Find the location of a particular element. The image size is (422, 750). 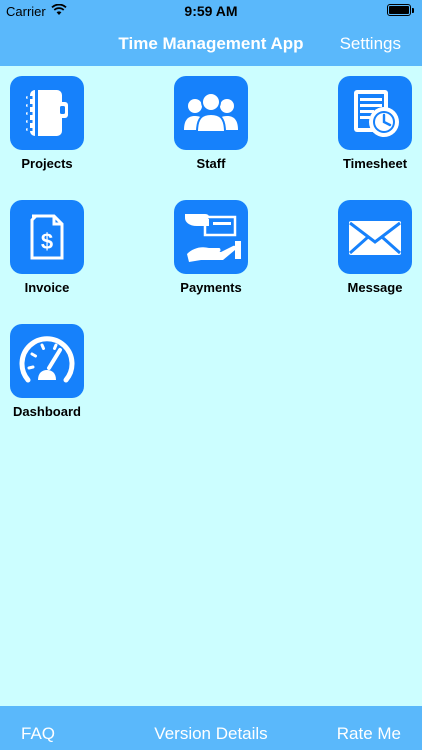

tile-label-message: Message is located at coordinates (375, 287).